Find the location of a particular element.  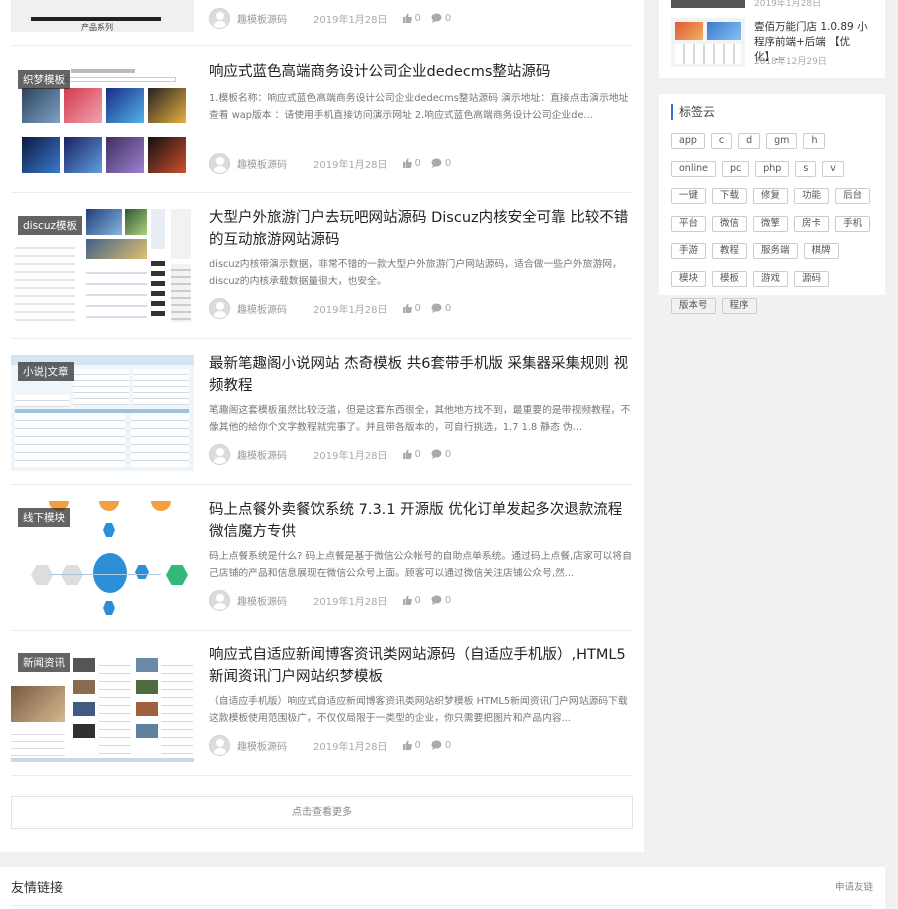

tag-item: 手游 is located at coordinates (689, 251).